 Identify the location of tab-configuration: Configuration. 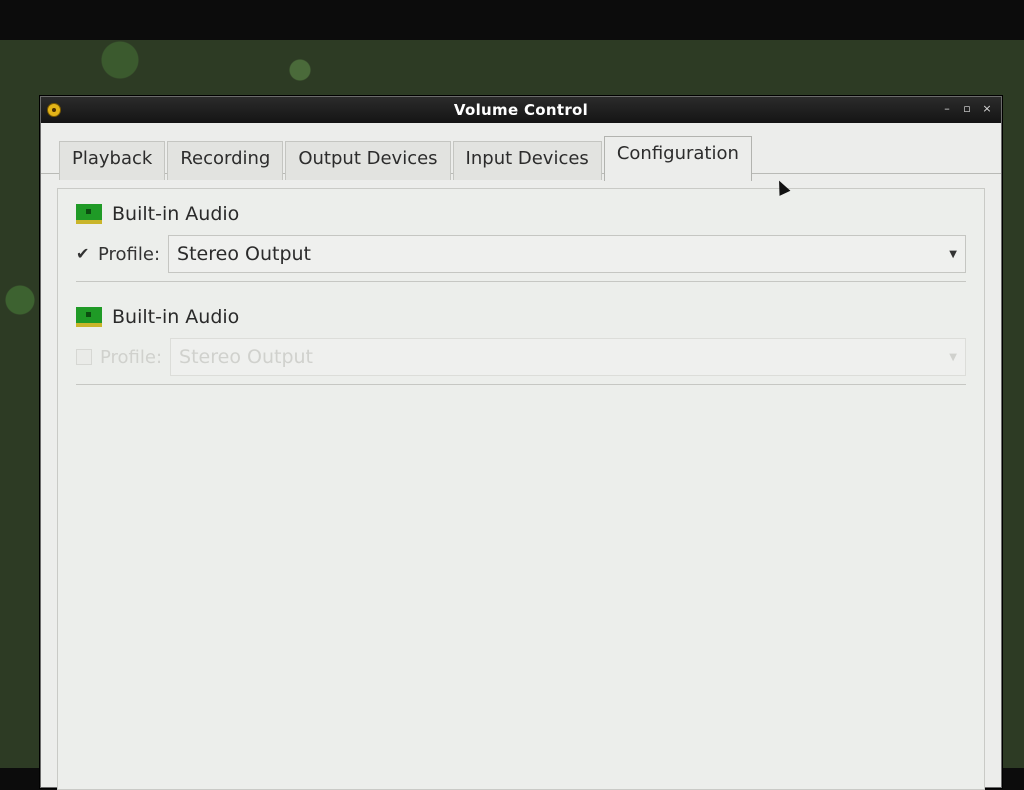
(677, 158).